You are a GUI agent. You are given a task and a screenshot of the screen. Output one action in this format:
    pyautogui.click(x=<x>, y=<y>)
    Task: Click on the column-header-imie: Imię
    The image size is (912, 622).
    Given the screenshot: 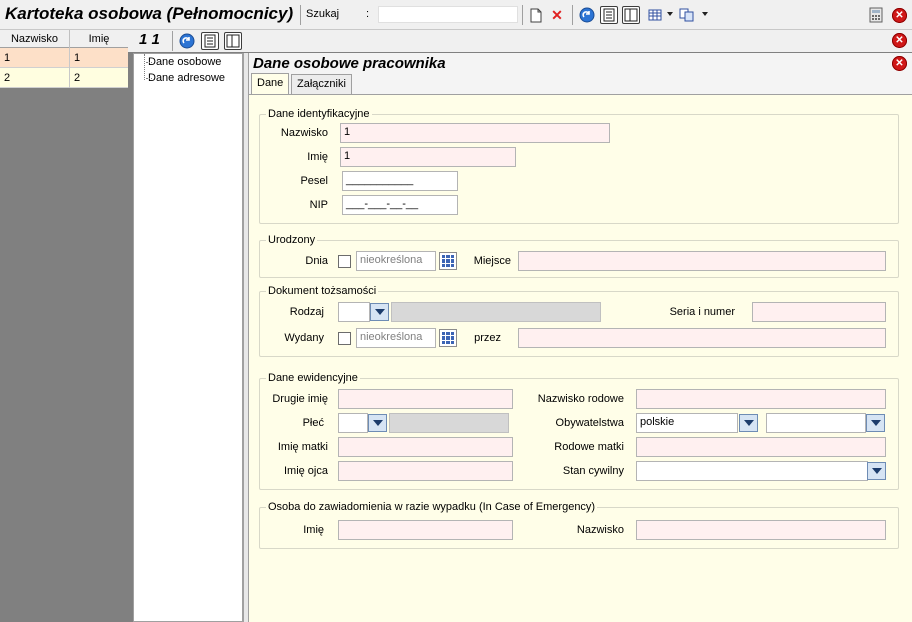 What is the action you would take?
    pyautogui.click(x=99, y=39)
    